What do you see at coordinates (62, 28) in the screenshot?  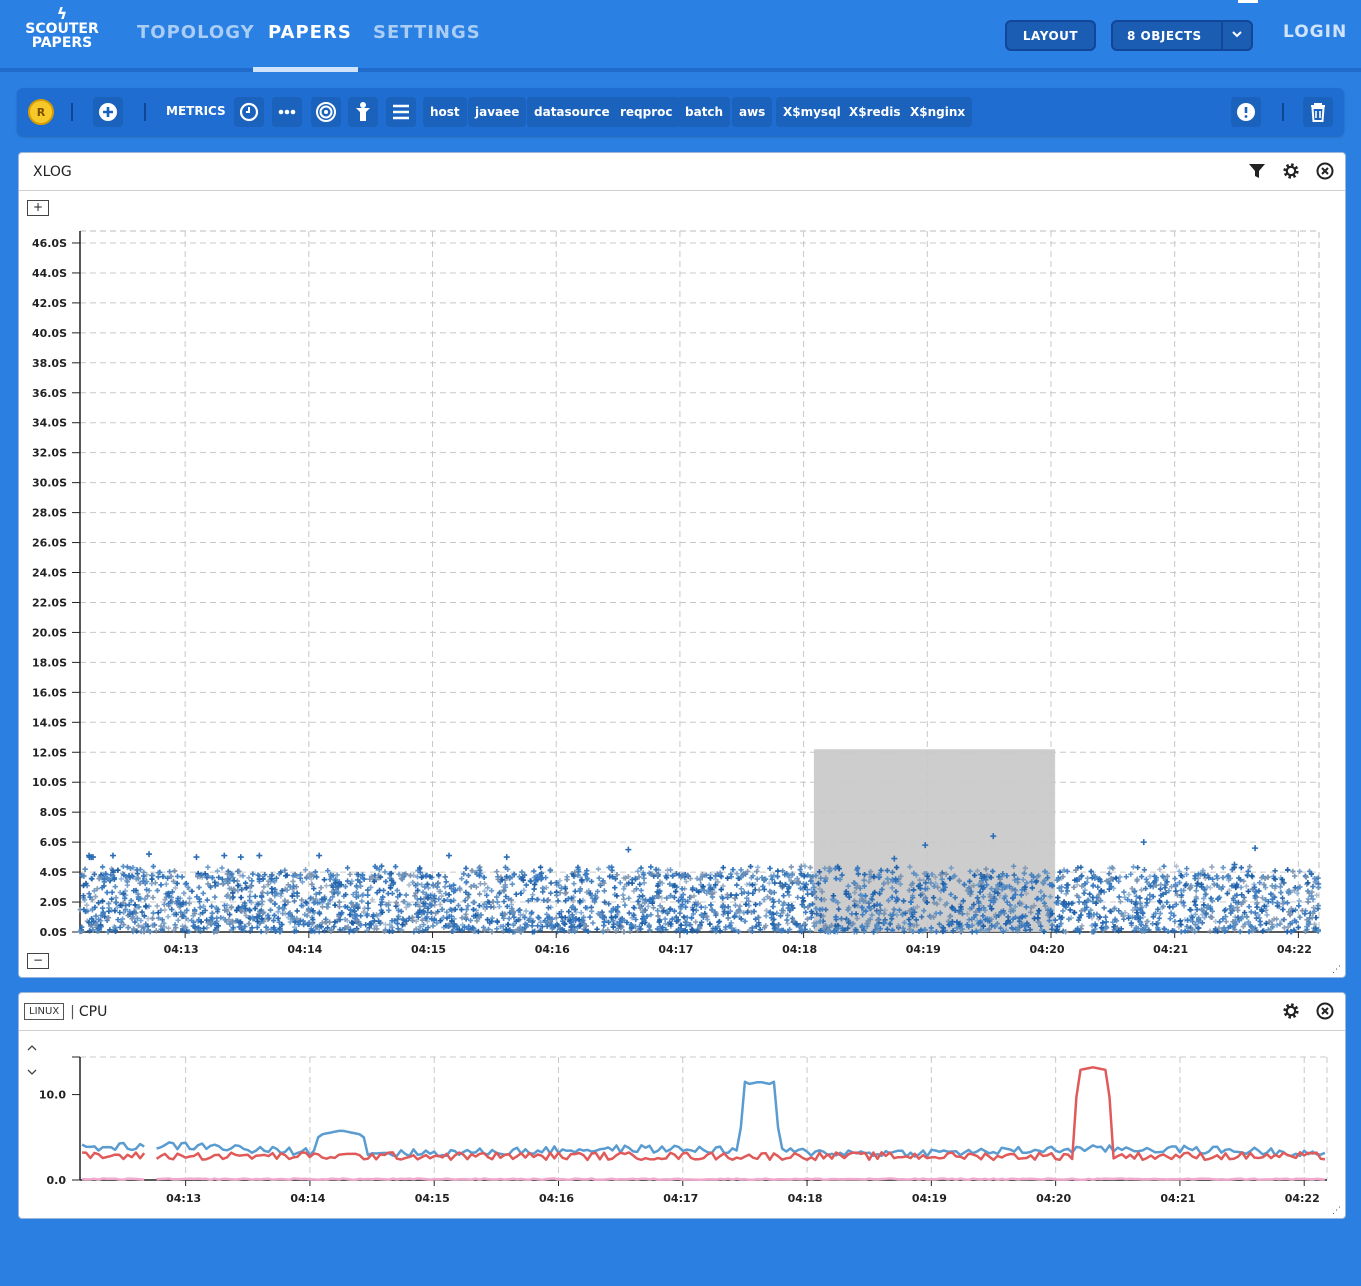 I see `app-logo: ϟ SCOUTER PAPERS` at bounding box center [62, 28].